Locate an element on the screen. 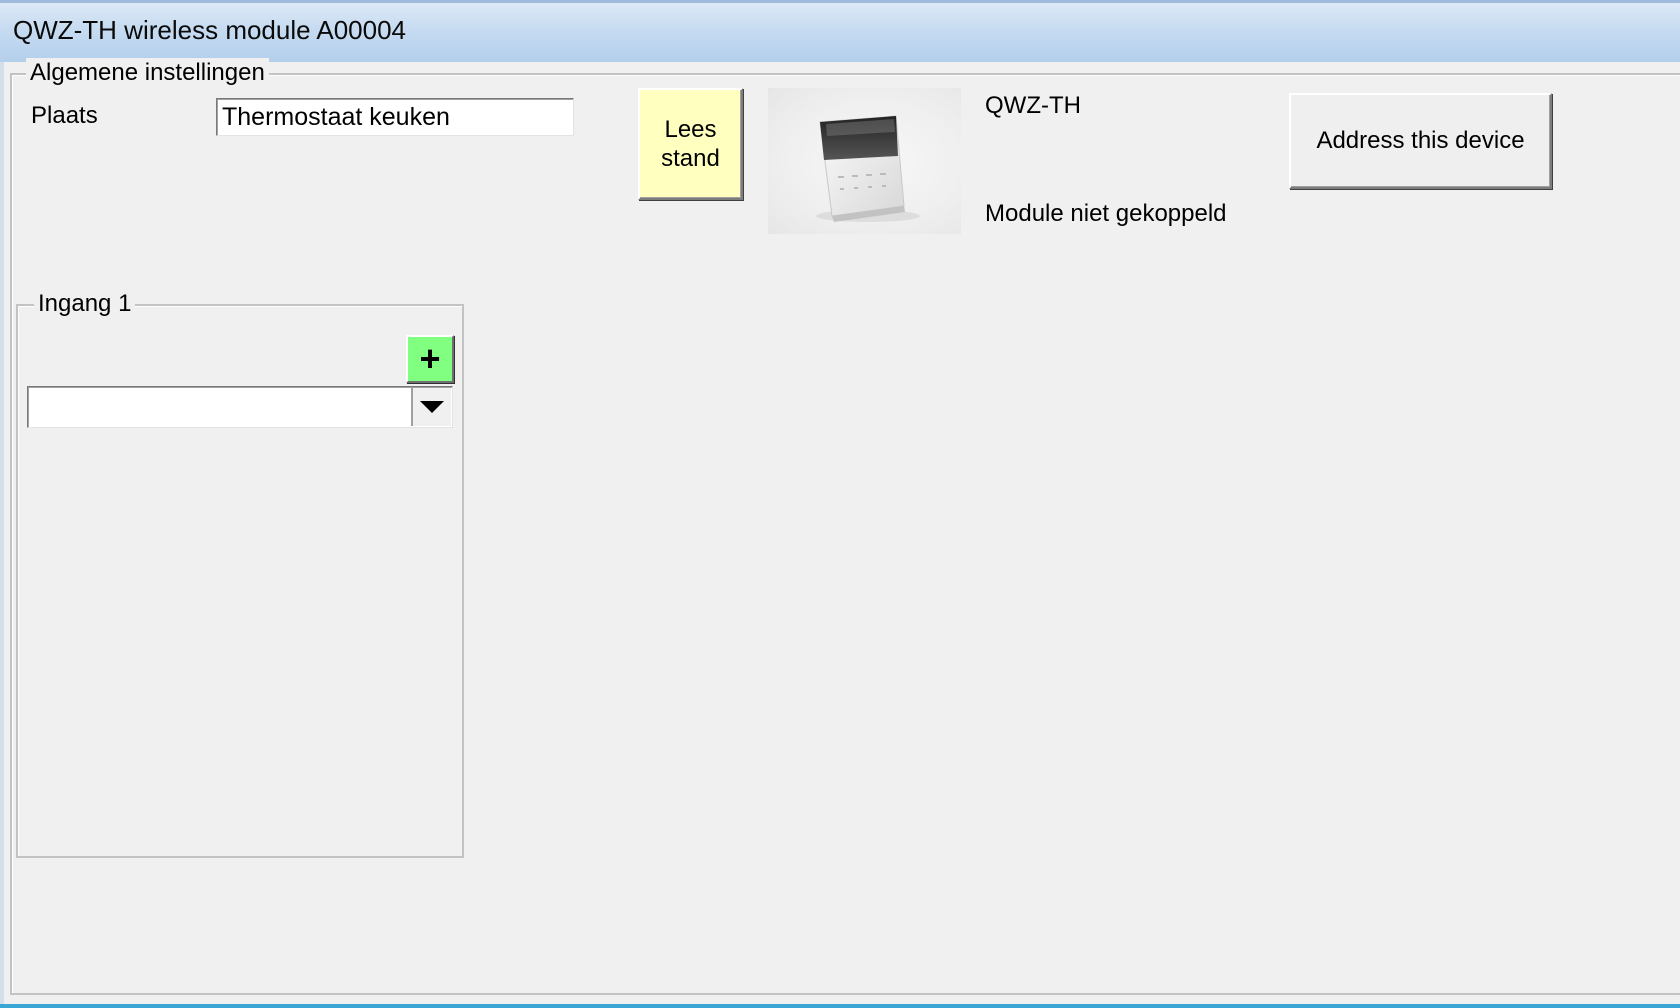  connection-status-text: Module niet gekoppeld is located at coordinates (1106, 213).